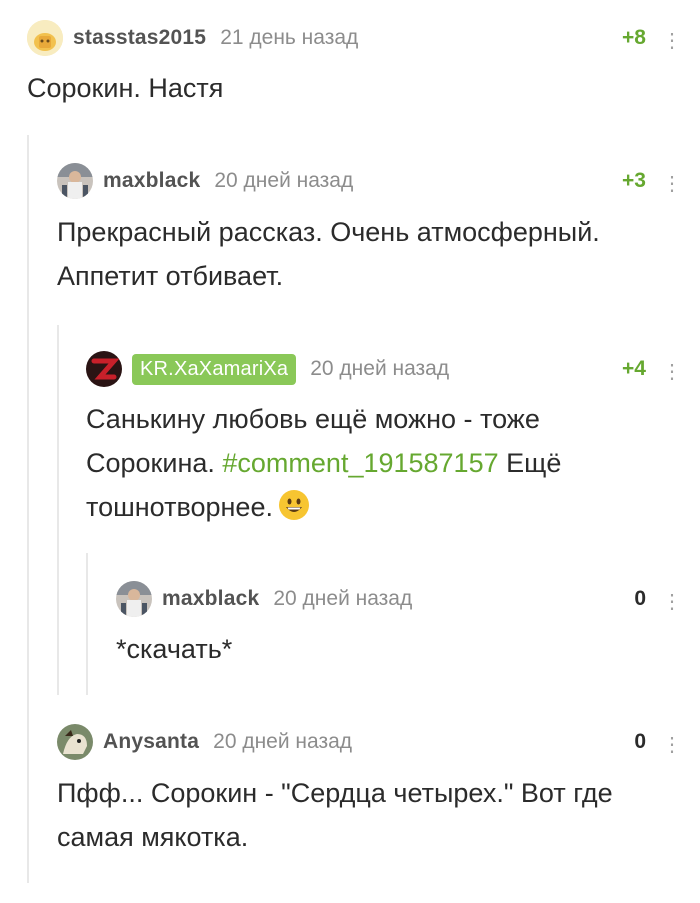 Image resolution: width=700 pixels, height=903 pixels. What do you see at coordinates (179, 507) in the screenshot?
I see `comment-text-fragment: тошнотворнее.` at bounding box center [179, 507].